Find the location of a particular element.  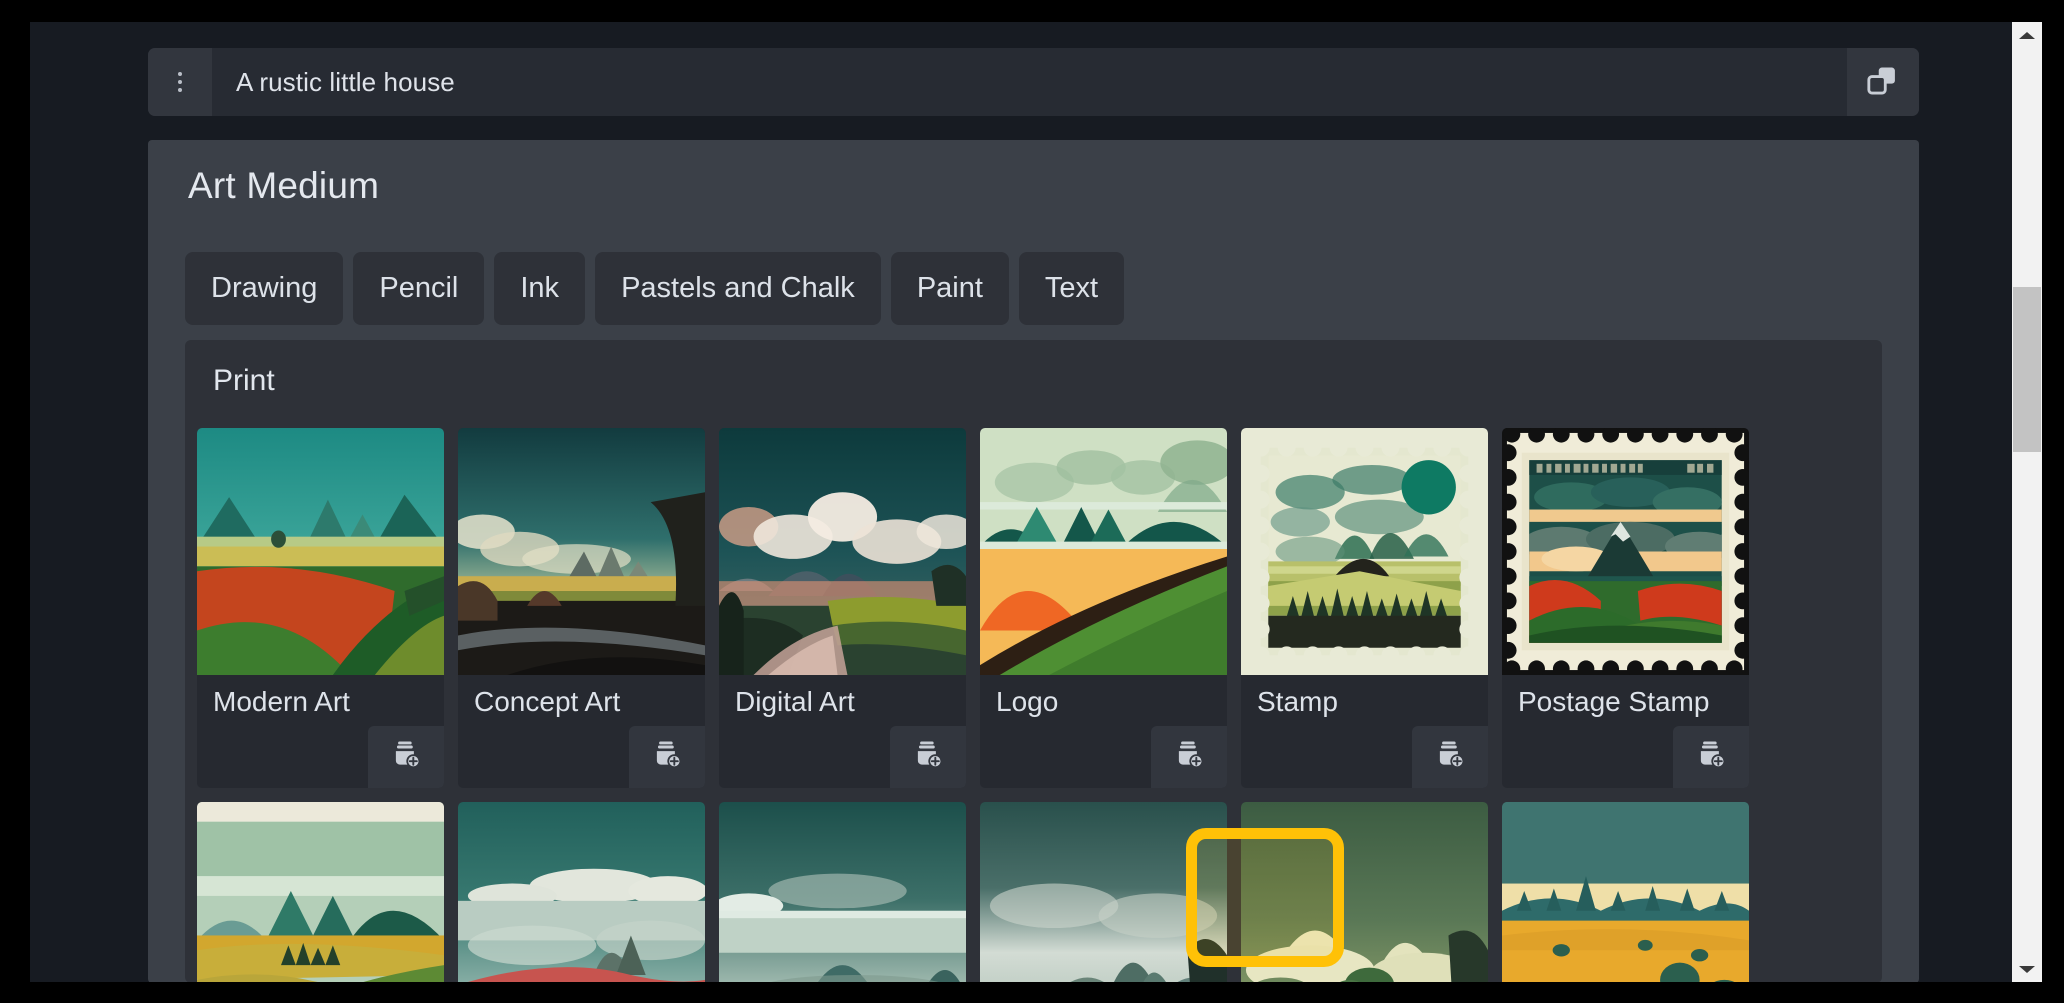

style-card-label: Logo is located at coordinates (1027, 701).